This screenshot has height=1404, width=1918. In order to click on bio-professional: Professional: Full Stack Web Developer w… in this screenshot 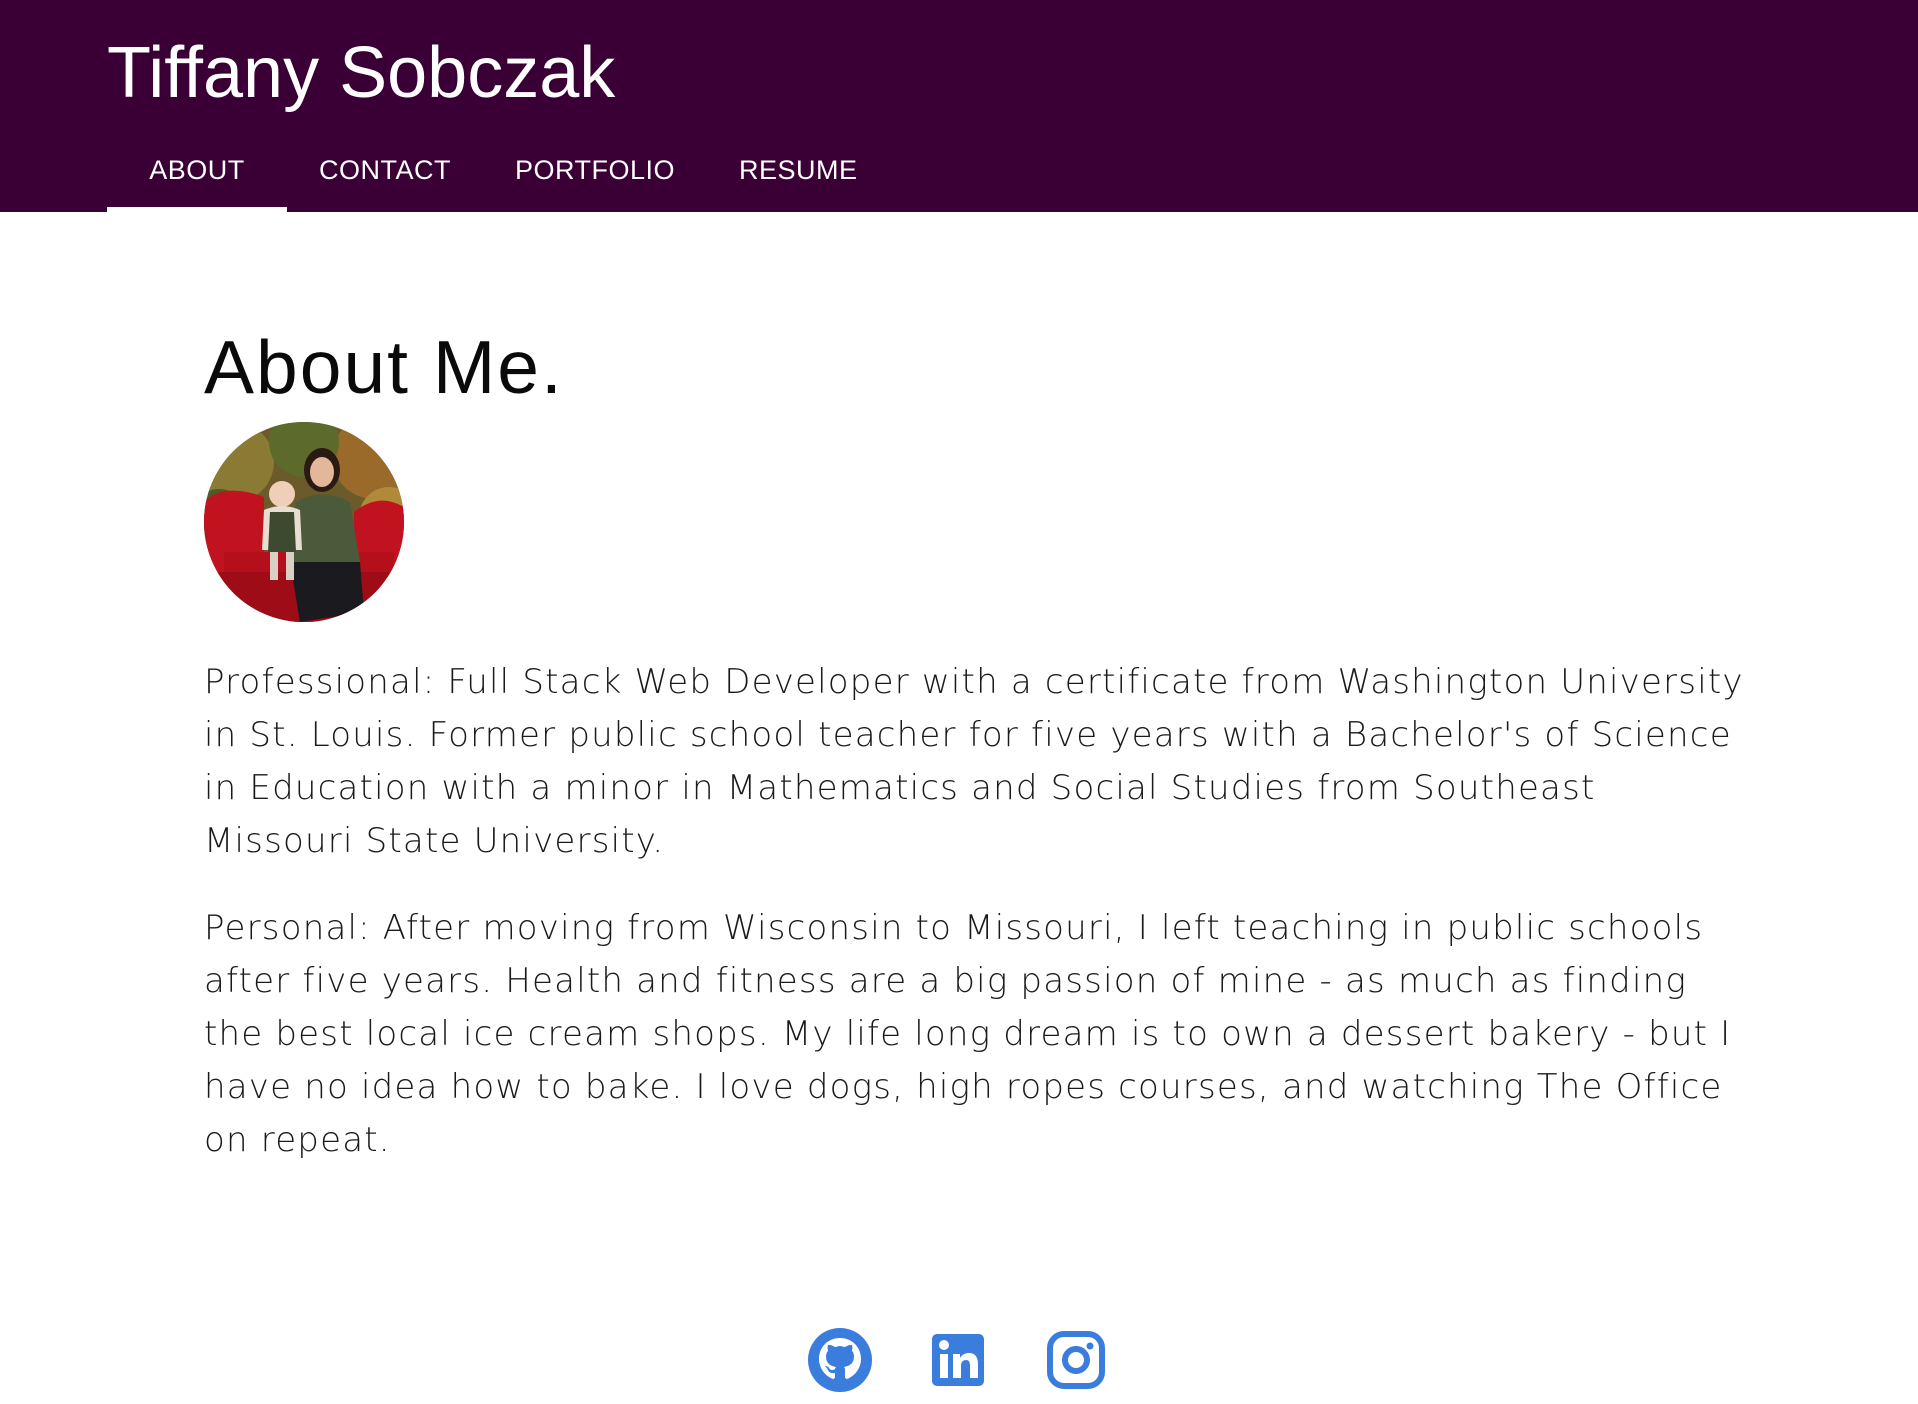, I will do `click(974, 761)`.